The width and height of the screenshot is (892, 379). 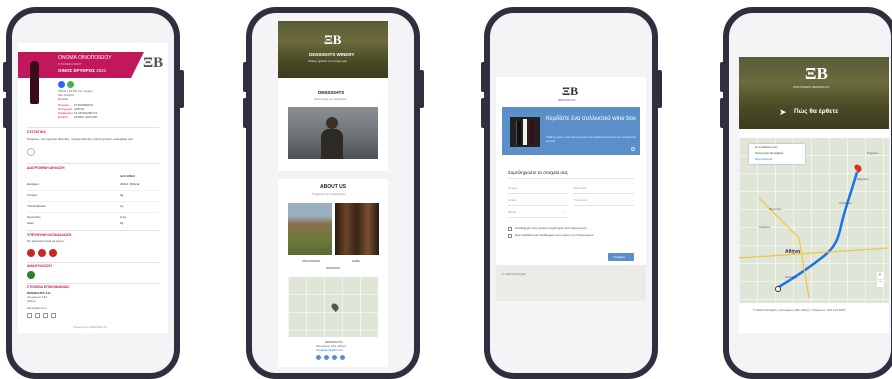 I want to click on hero-title: DENSIGHTS WINERY, so click(x=332, y=54).